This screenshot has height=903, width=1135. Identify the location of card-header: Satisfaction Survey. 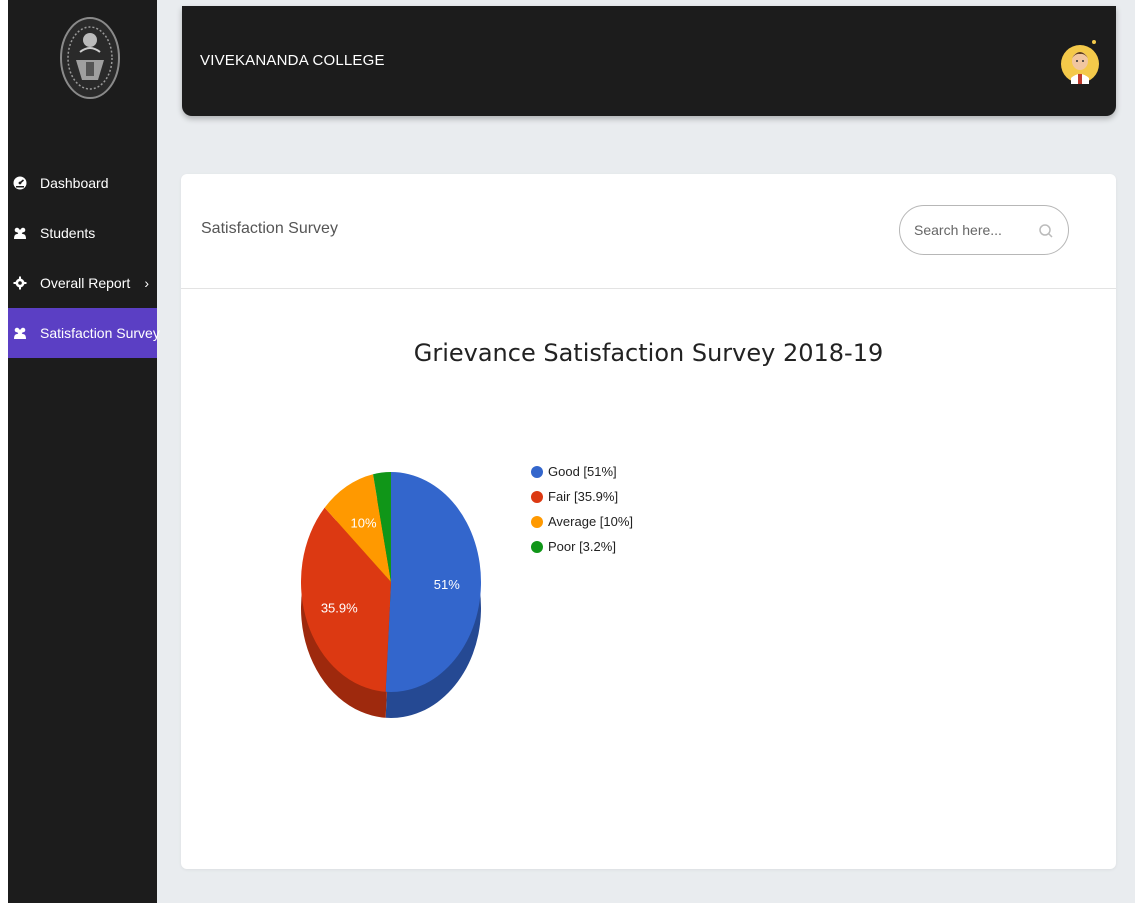
(648, 231).